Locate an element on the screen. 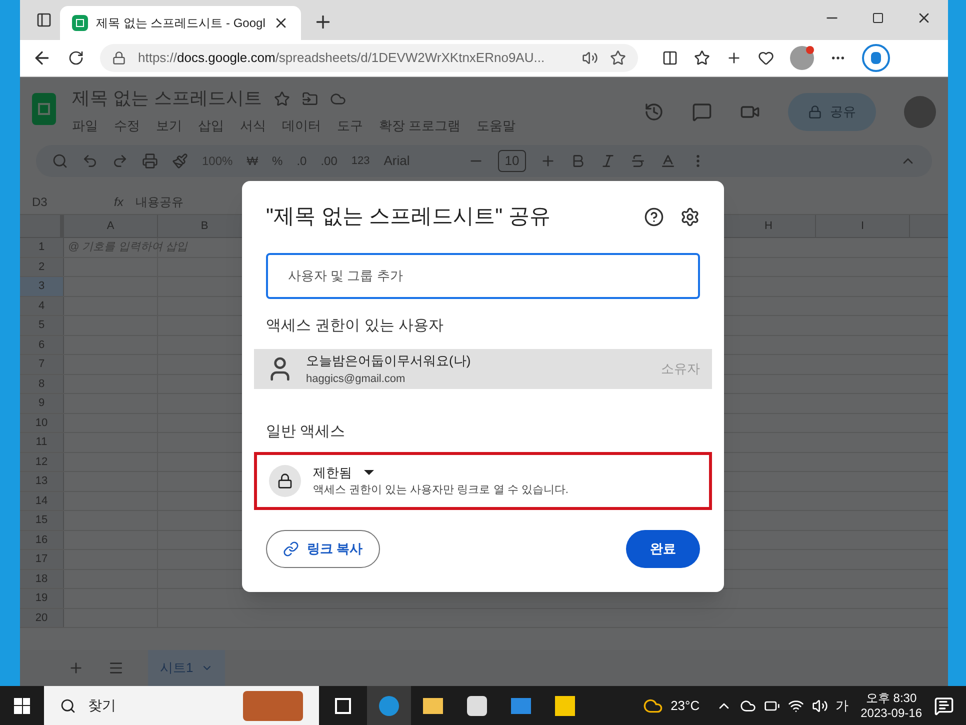  text-color-icon is located at coordinates (668, 161).